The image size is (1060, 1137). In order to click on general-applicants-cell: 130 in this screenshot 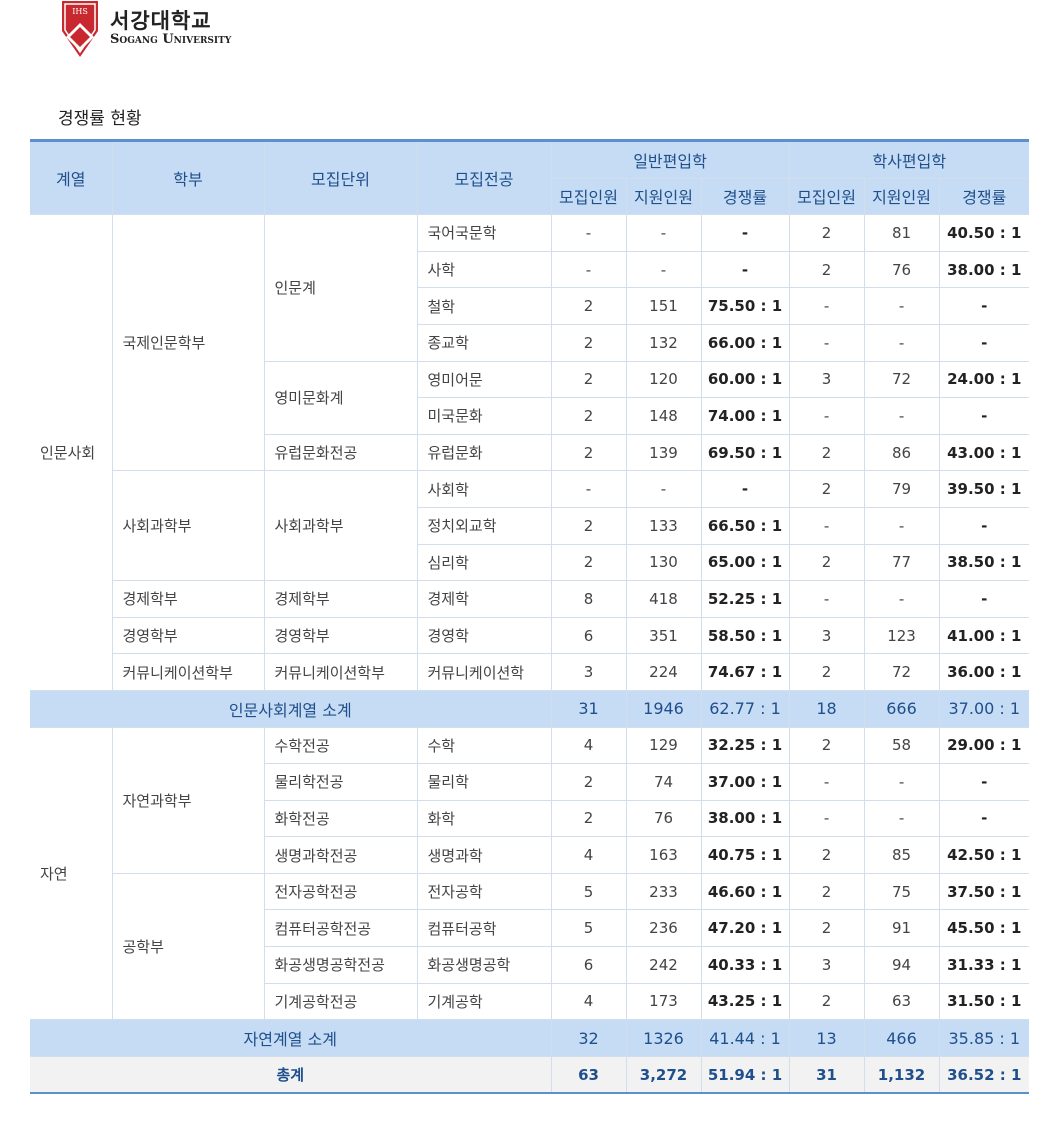, I will do `click(663, 562)`.